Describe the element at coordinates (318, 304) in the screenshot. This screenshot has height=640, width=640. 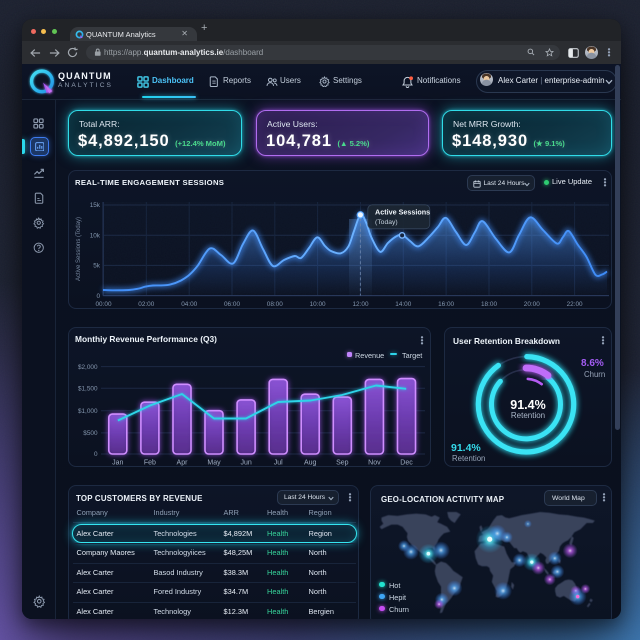
I see `svg-text: 10:00` at that location.